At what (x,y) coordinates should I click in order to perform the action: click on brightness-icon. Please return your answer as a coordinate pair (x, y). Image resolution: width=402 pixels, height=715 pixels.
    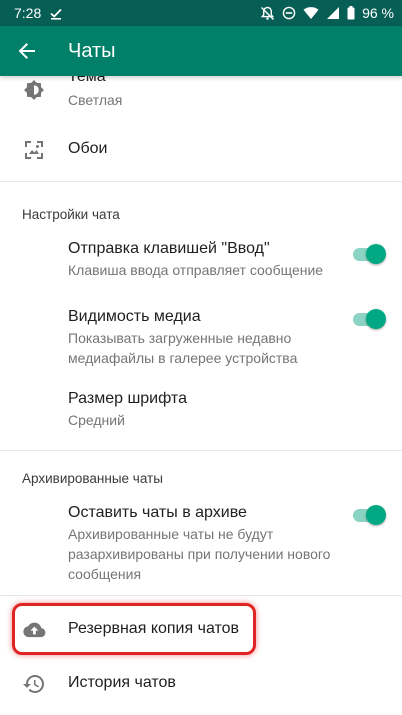
    Looking at the image, I should click on (34, 90).